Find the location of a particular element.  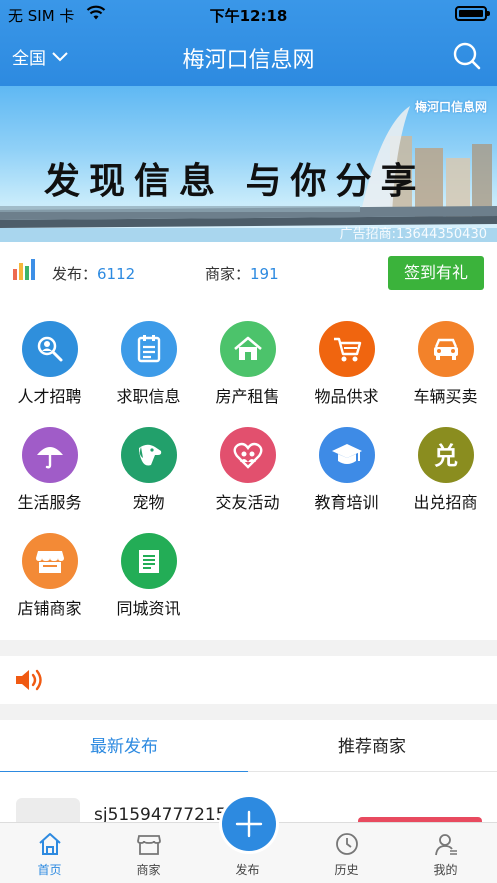

merchant-value: 191 is located at coordinates (264, 274).